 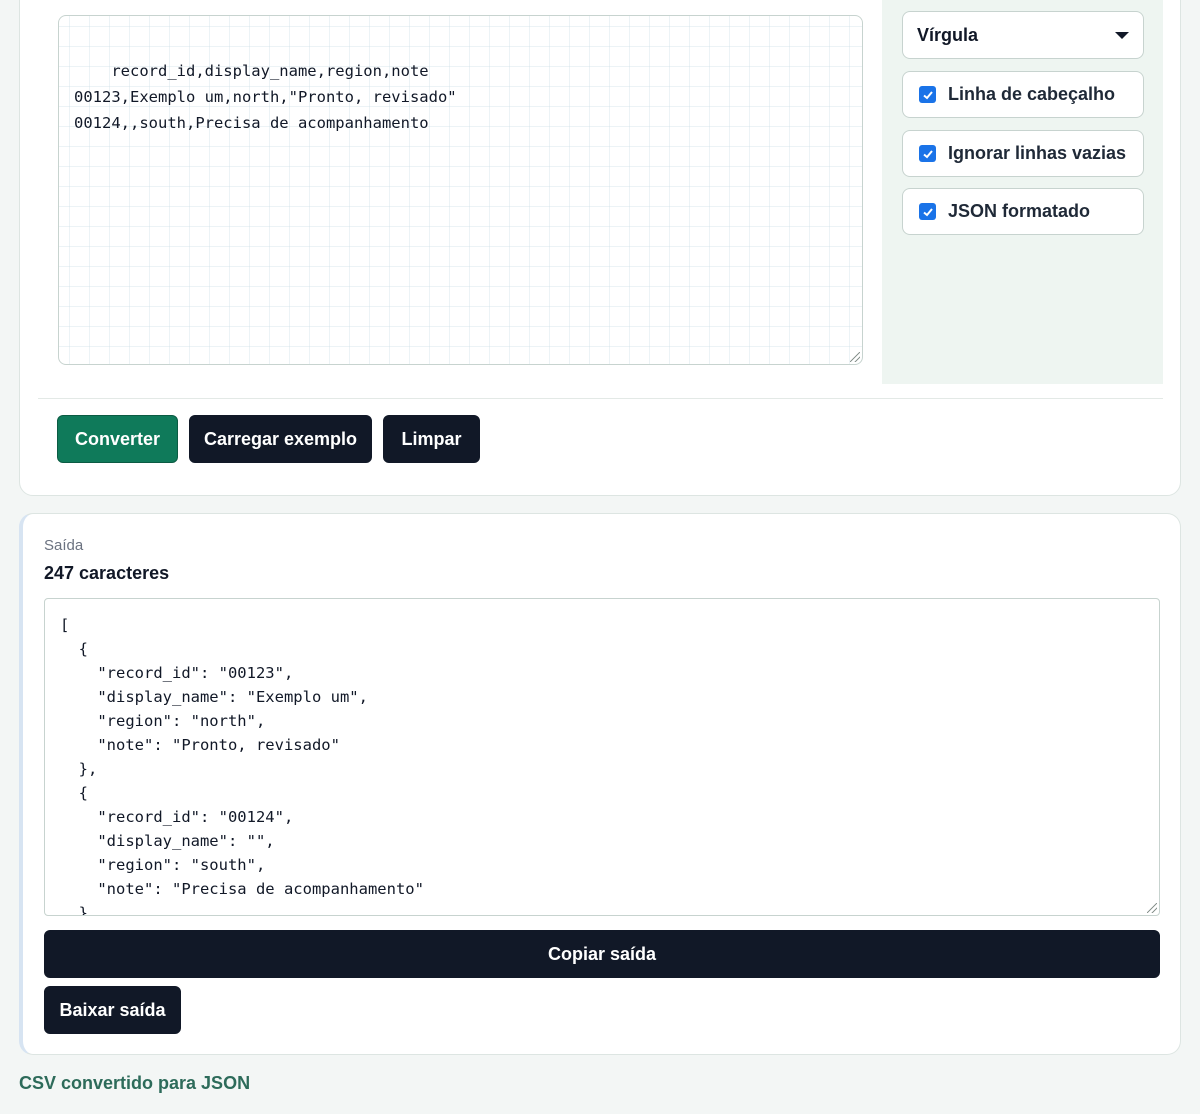 I want to click on checkbox-header-row, so click(x=927, y=94).